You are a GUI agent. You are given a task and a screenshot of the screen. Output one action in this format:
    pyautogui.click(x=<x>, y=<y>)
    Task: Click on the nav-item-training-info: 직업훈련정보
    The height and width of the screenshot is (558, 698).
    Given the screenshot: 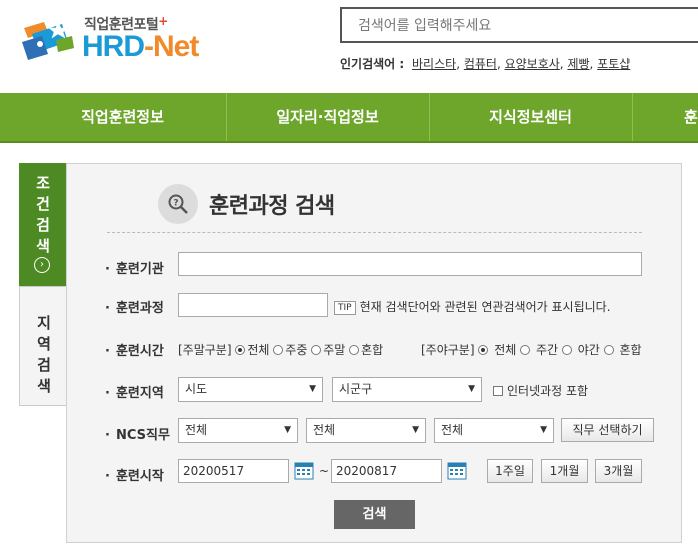 What is the action you would take?
    pyautogui.click(x=122, y=117)
    